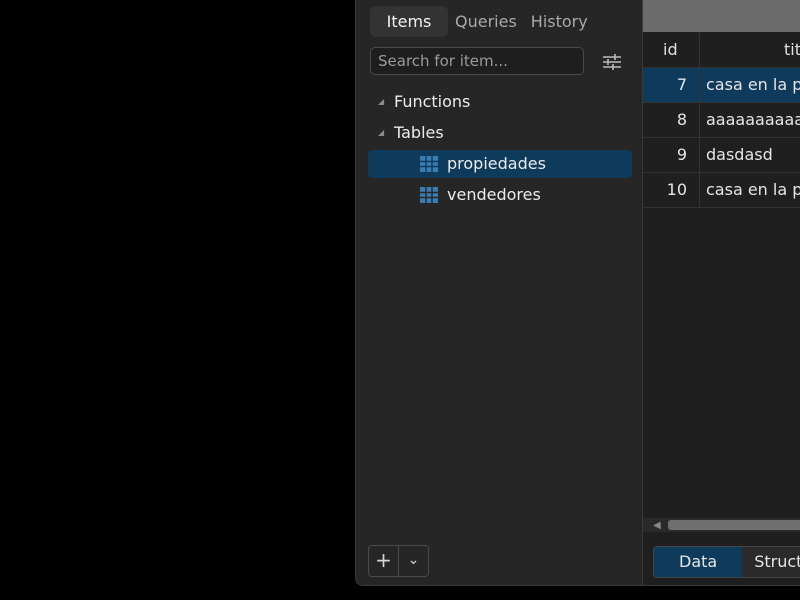 The image size is (800, 600). What do you see at coordinates (721, 16) in the screenshot?
I see `toolbar-strip` at bounding box center [721, 16].